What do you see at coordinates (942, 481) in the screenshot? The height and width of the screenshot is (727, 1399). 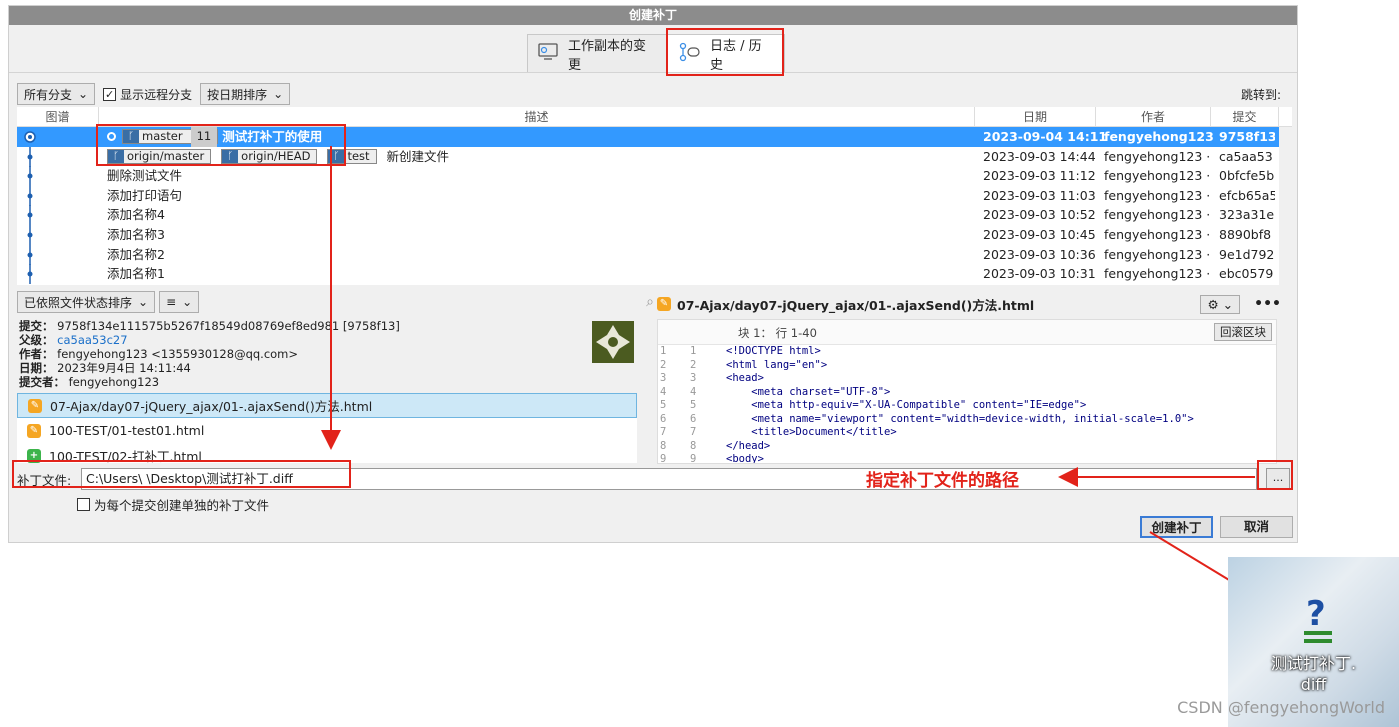 I see `annotation-label: 指定补丁文件的路径` at bounding box center [942, 481].